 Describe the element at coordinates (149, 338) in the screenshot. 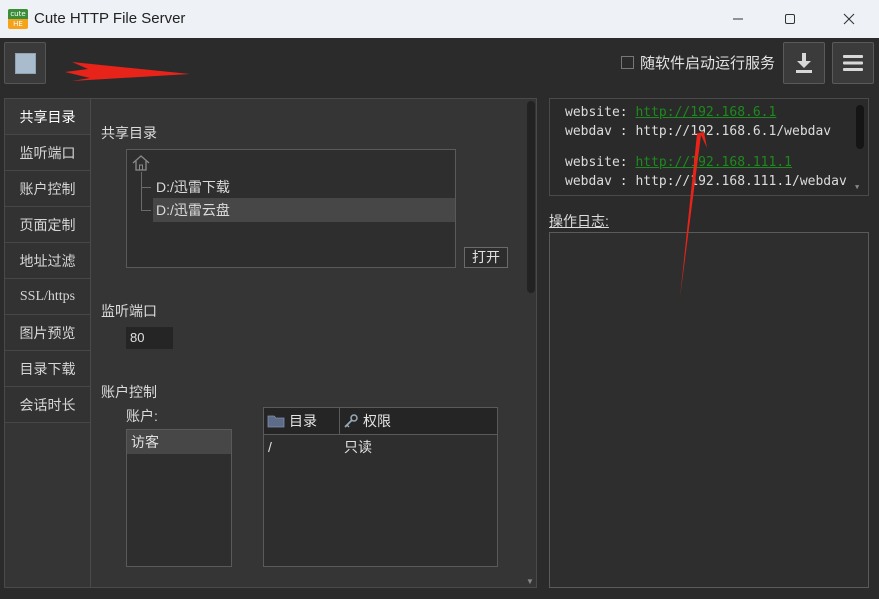

I see `port-input: 80` at that location.